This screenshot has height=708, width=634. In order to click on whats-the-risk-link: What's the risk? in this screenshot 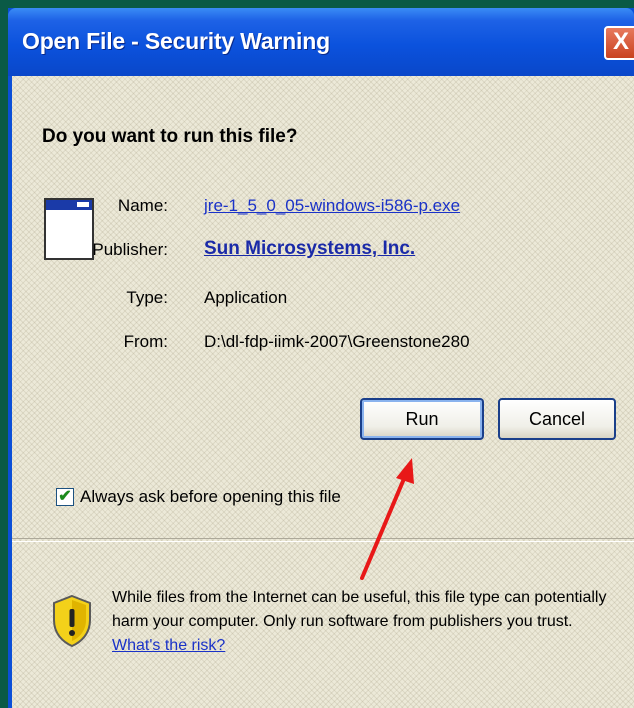, I will do `click(168, 645)`.